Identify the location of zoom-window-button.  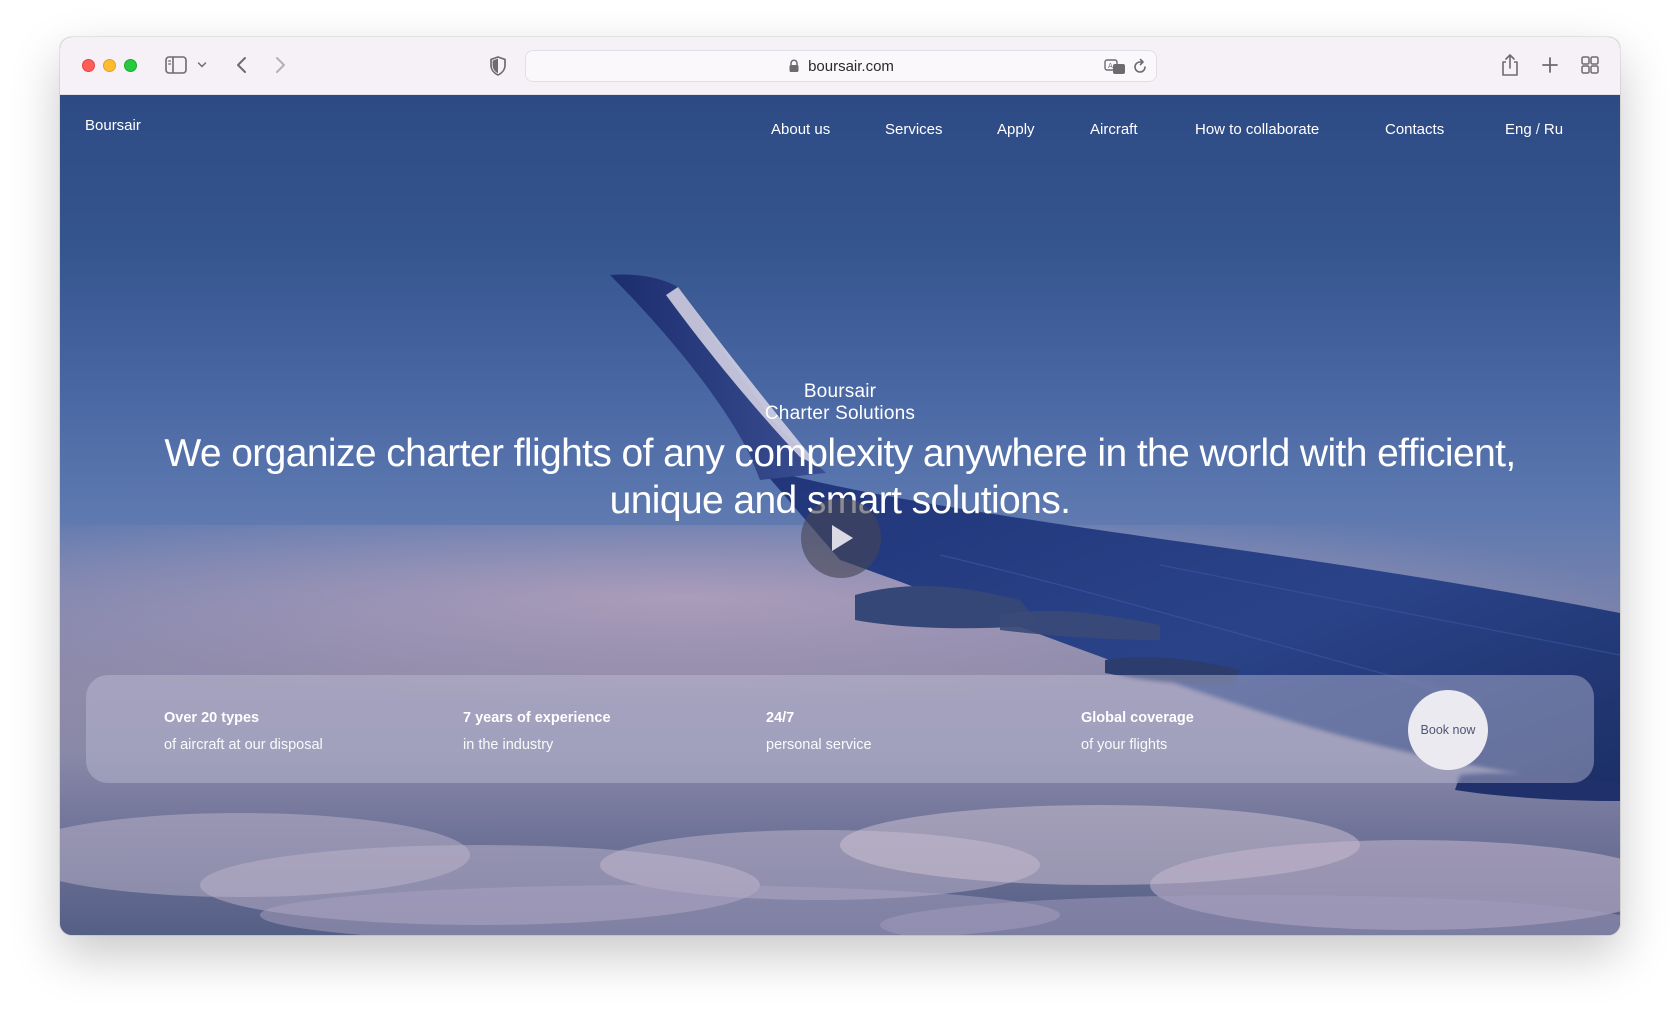
(130, 65).